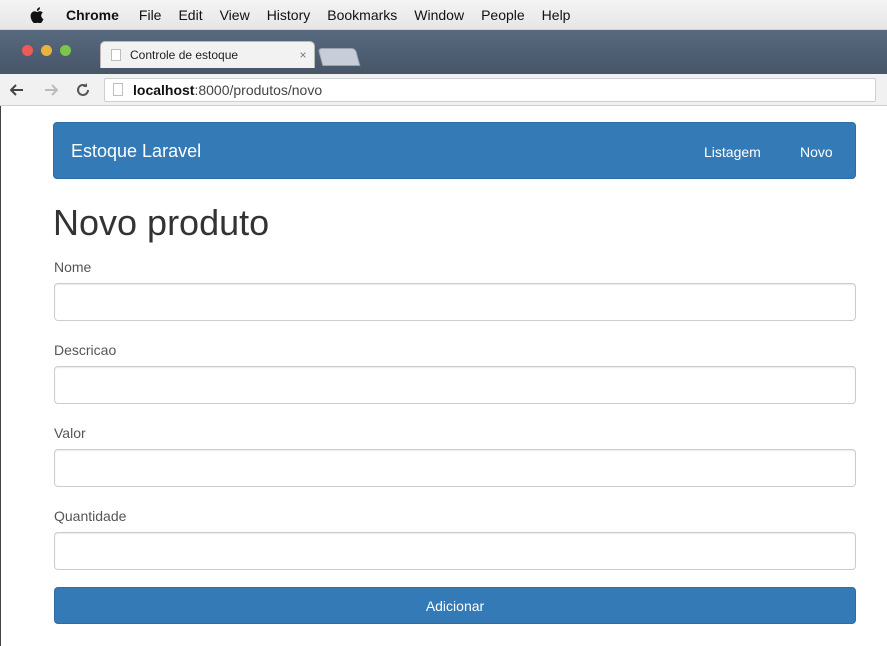 The height and width of the screenshot is (646, 887). What do you see at coordinates (339, 57) in the screenshot?
I see `new-tab-button` at bounding box center [339, 57].